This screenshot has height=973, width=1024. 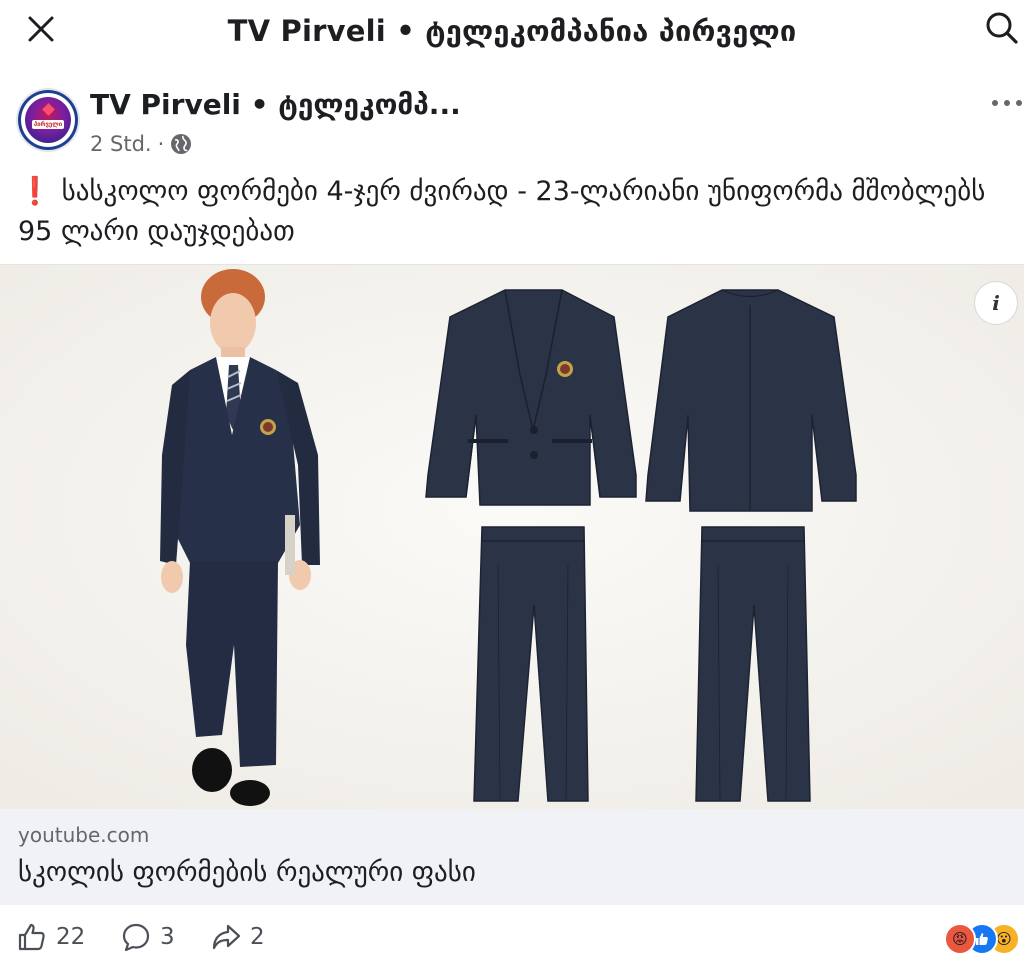 I want to click on globe-icon, so click(x=181, y=144).